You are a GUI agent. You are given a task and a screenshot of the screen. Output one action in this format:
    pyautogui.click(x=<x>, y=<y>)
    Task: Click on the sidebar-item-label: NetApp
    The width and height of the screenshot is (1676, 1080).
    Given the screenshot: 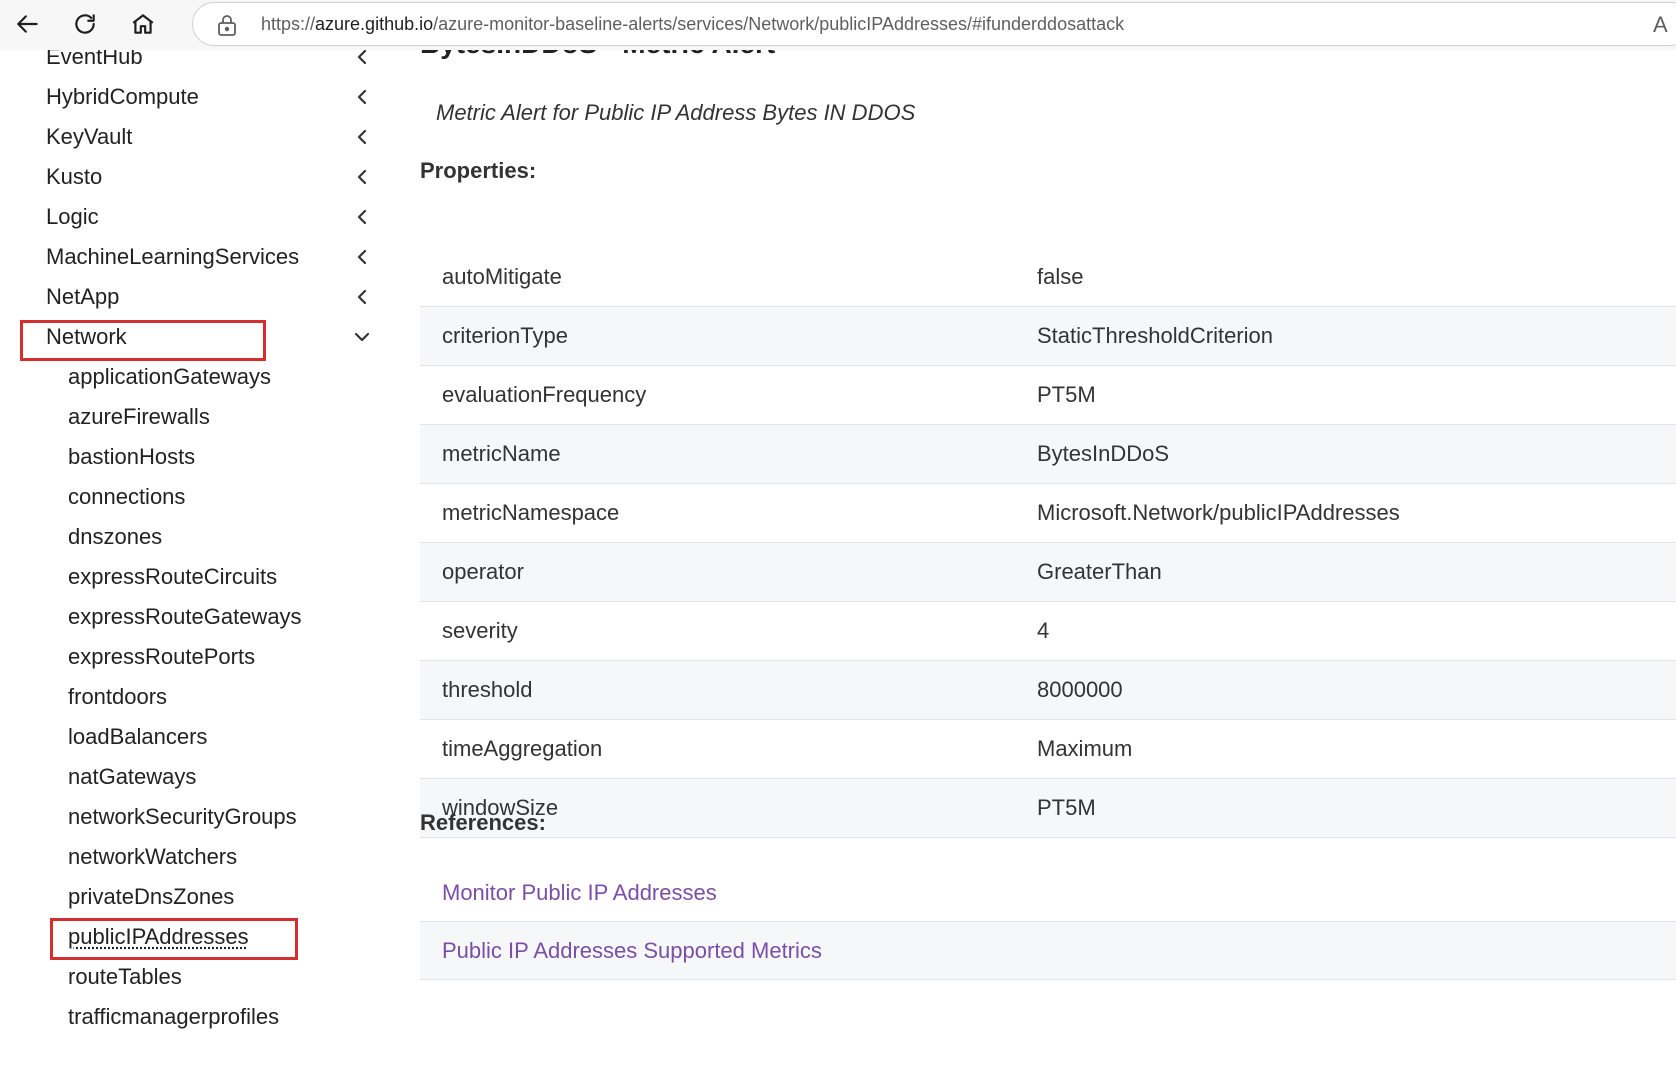 What is the action you would take?
    pyautogui.click(x=82, y=297)
    